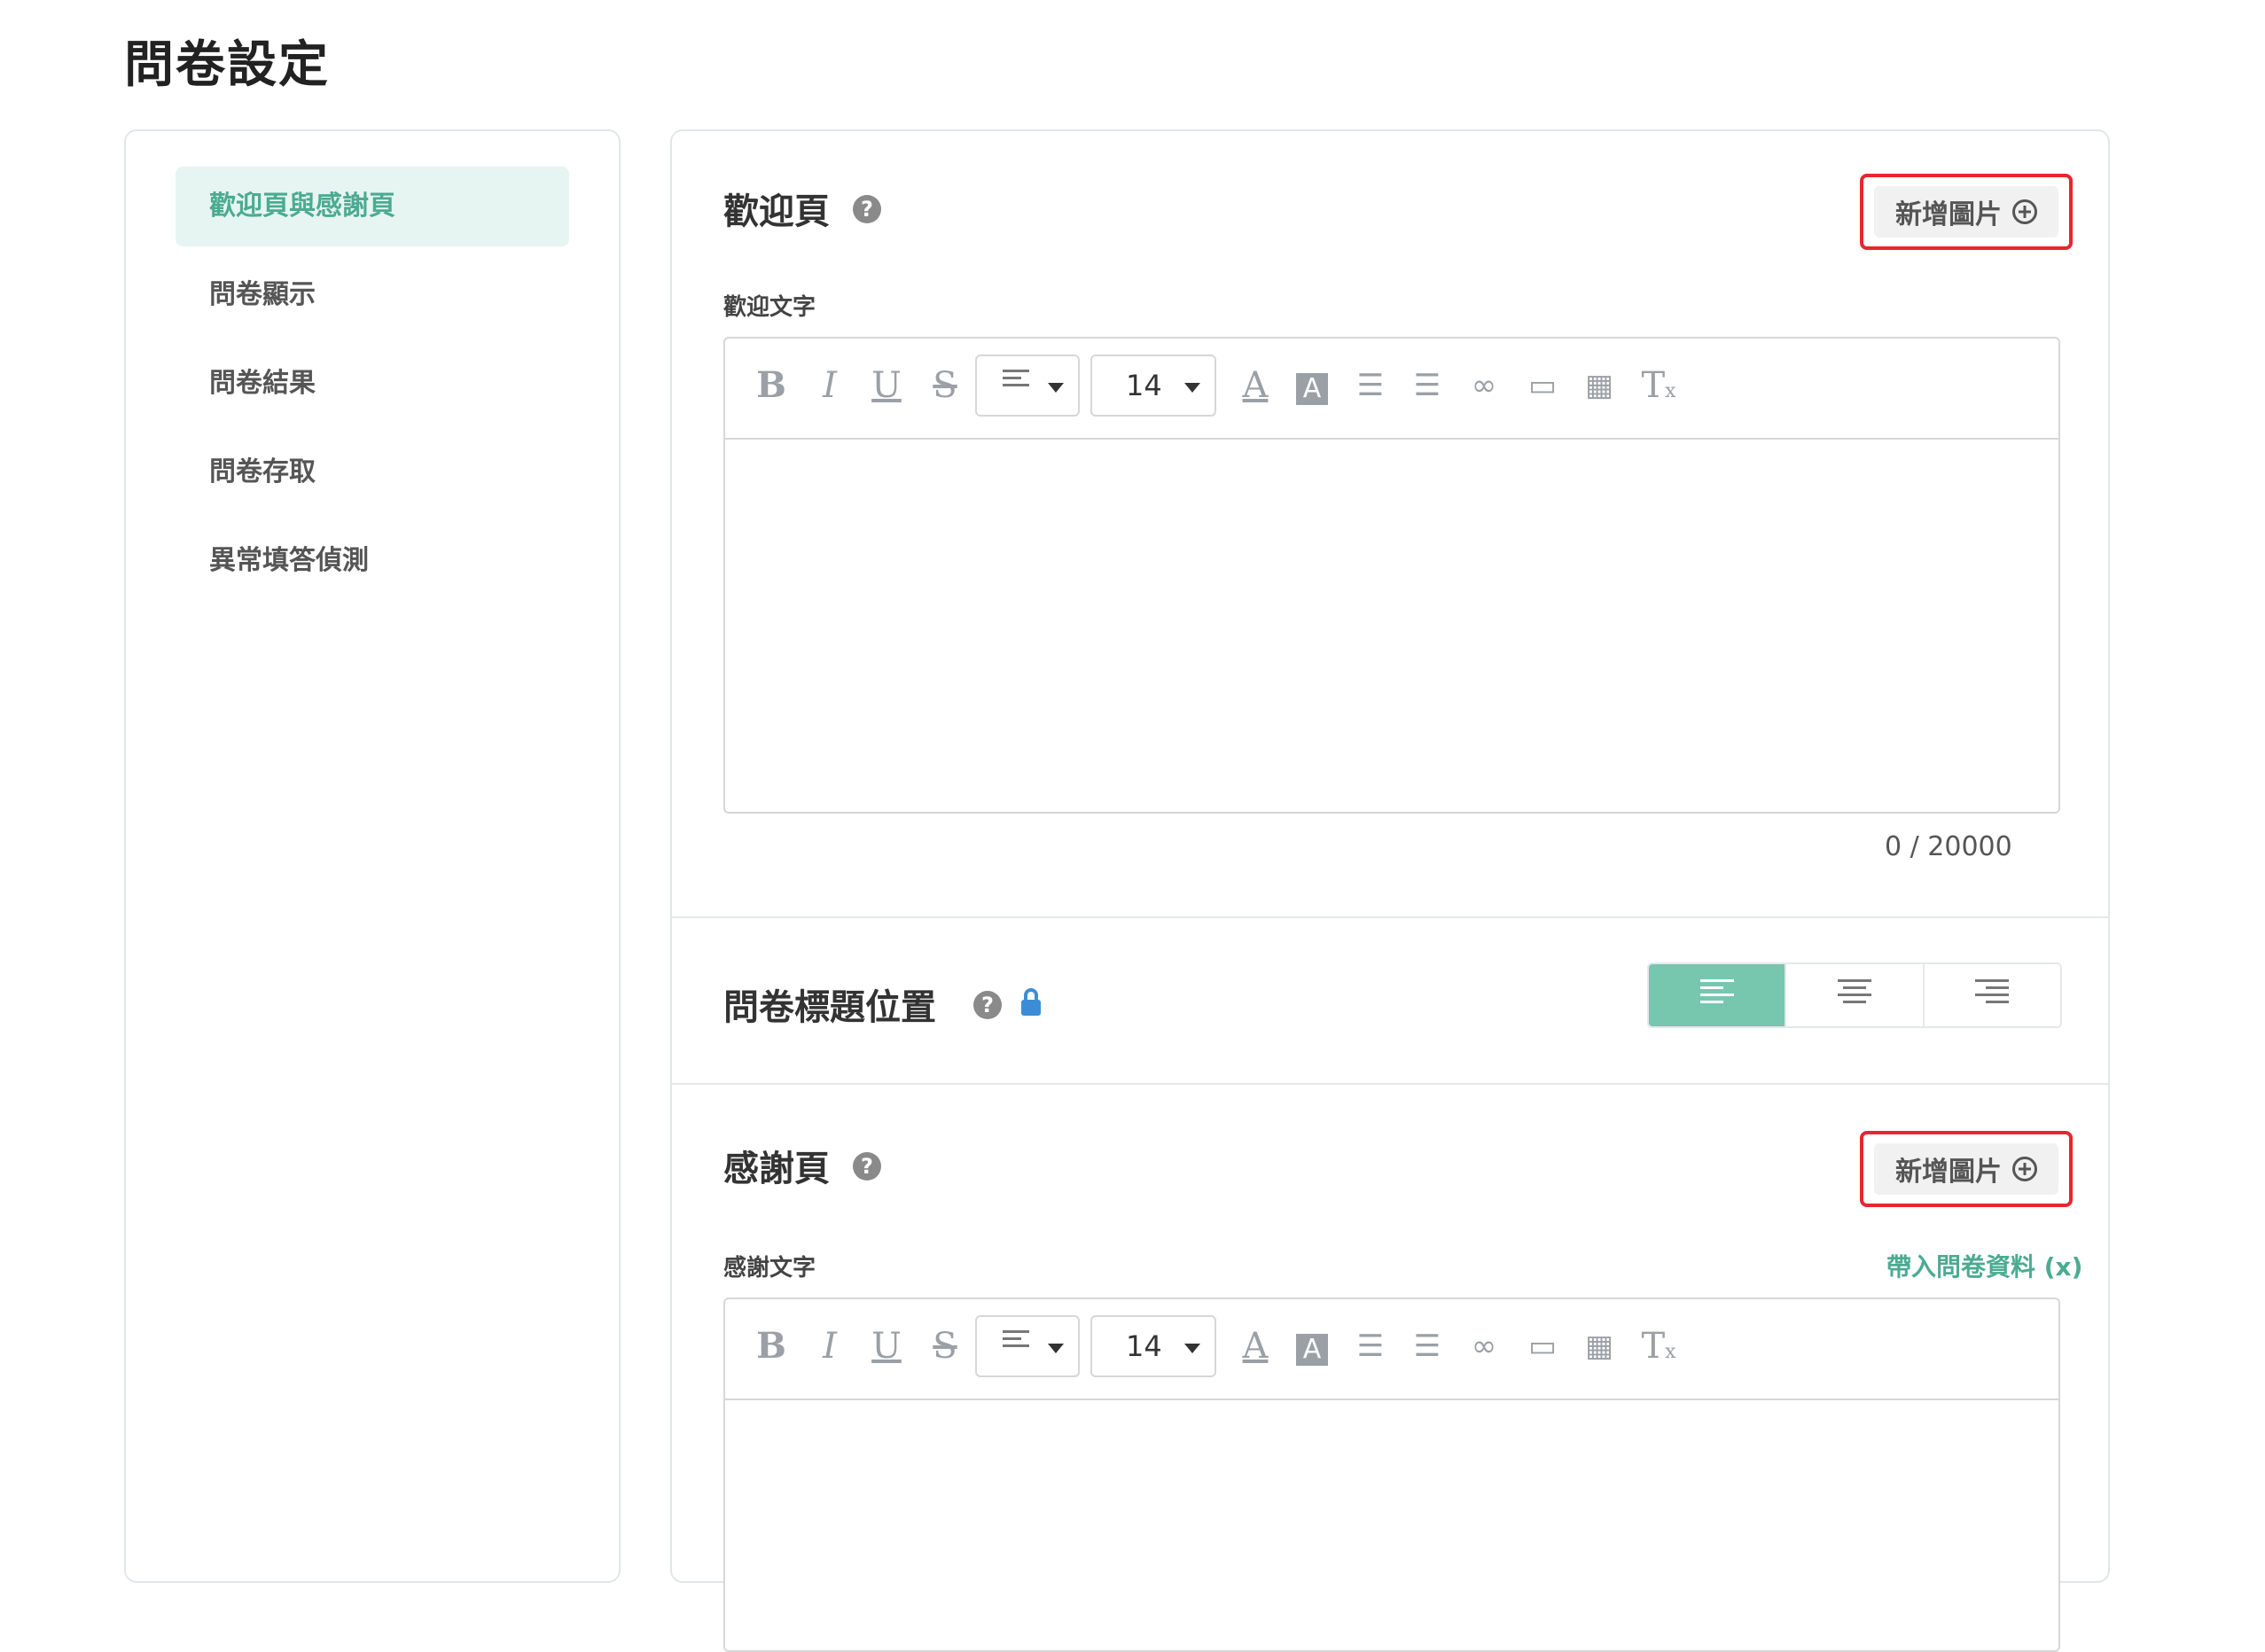  I want to click on sidebar-item-survey-results: 問卷結果, so click(372, 384).